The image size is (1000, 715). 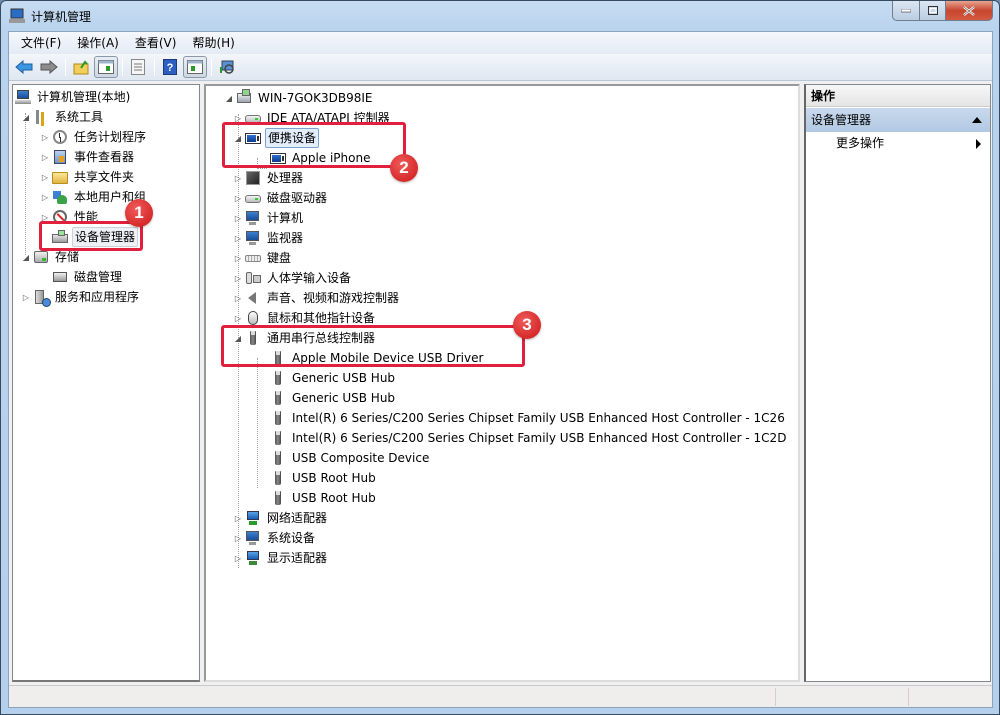 I want to click on tree-item-system-tools: ◢ 系统工具, so click(x=63, y=117).